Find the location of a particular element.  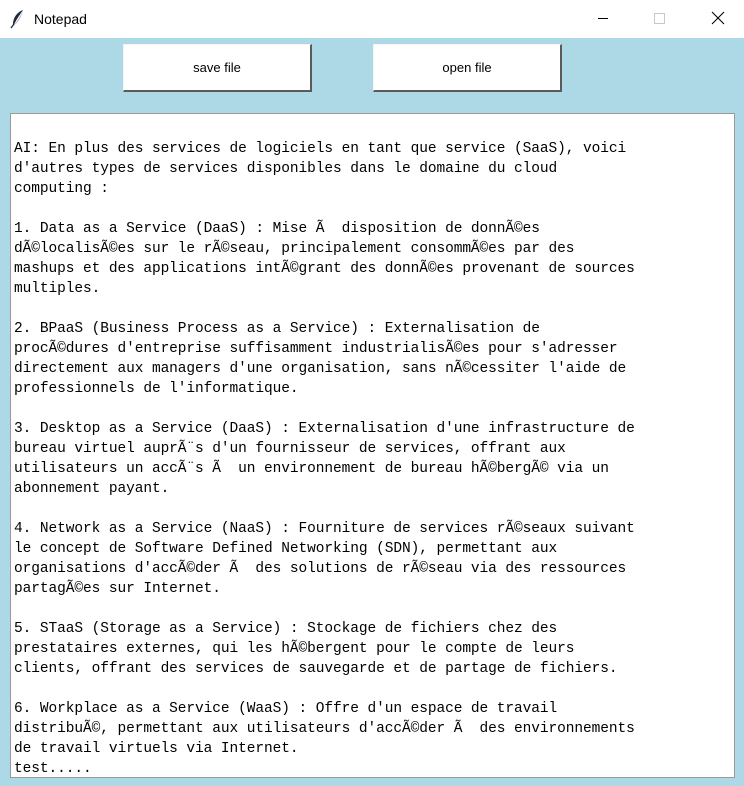

save-file-button: save file is located at coordinates (217, 68).